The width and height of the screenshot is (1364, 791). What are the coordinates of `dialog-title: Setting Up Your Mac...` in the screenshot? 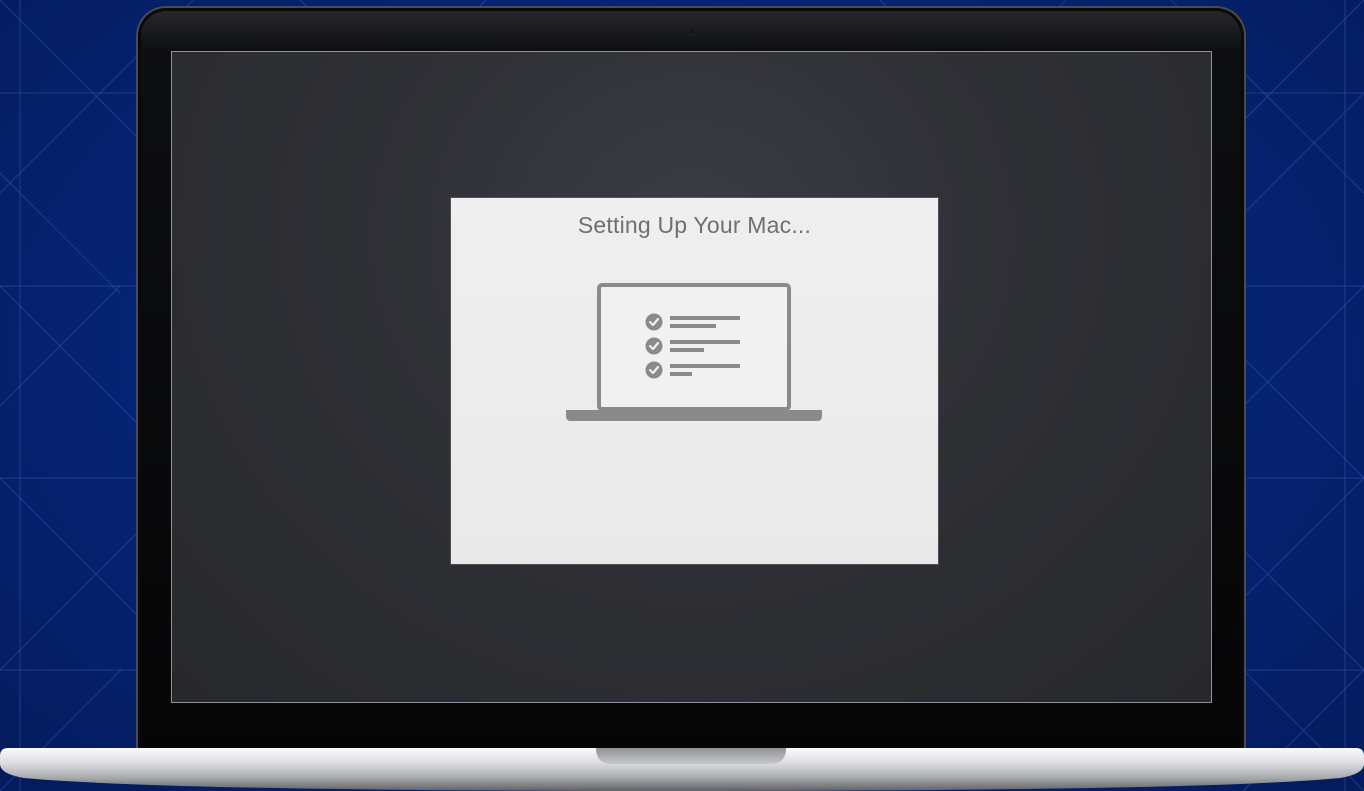 It's located at (694, 225).